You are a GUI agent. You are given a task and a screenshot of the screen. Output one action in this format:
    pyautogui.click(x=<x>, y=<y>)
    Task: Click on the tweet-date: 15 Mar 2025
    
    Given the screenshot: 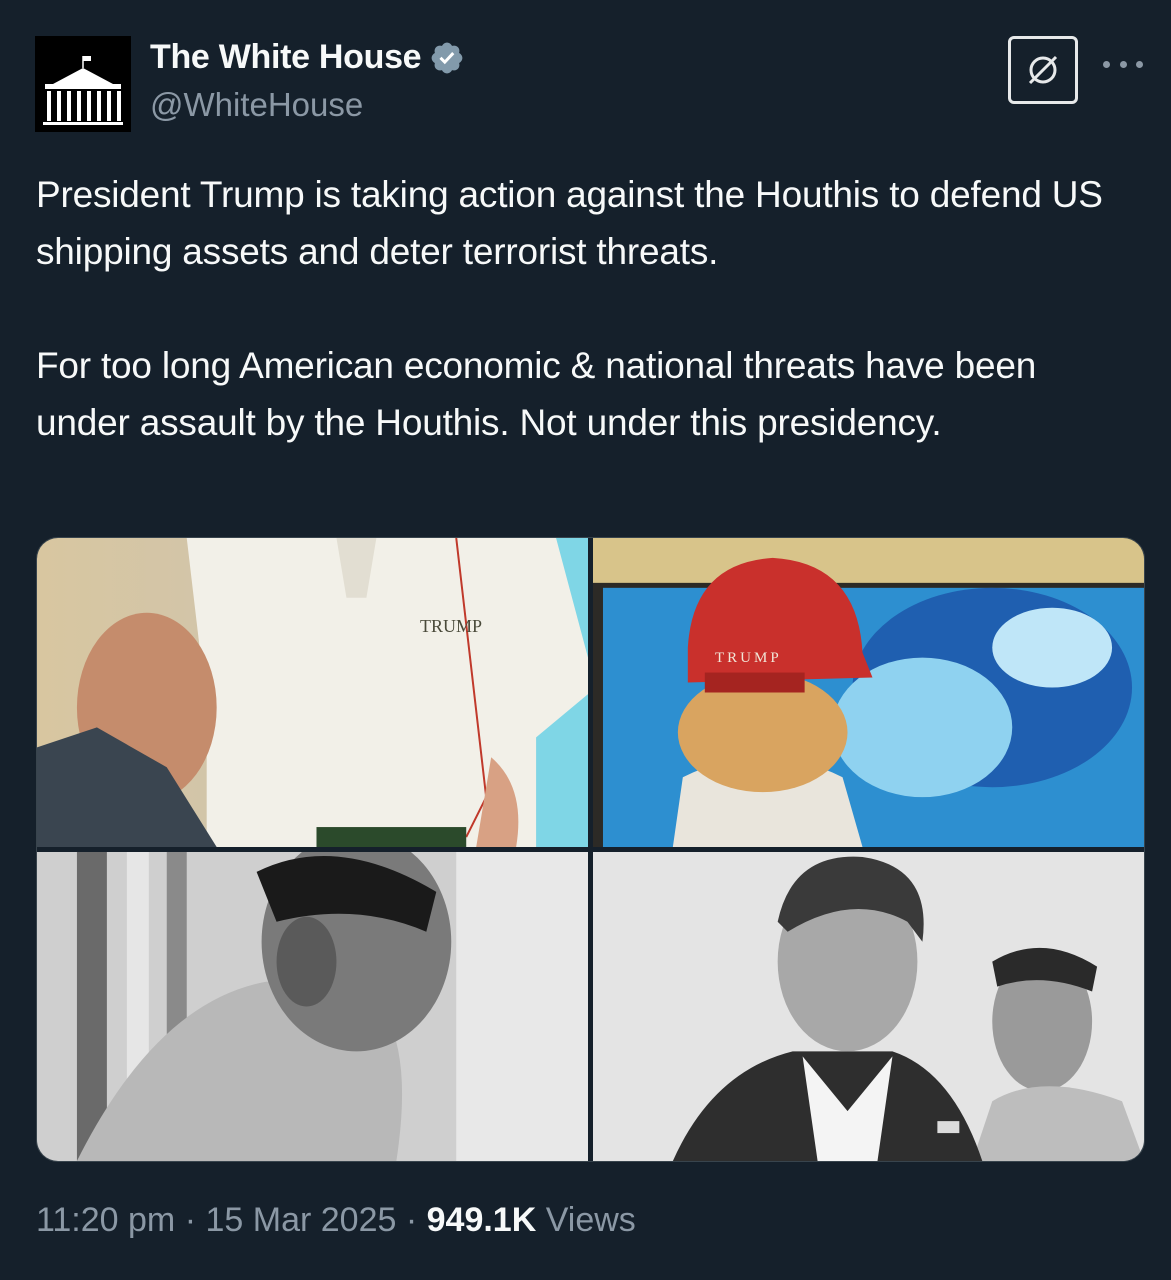 What is the action you would take?
    pyautogui.click(x=300, y=1220)
    